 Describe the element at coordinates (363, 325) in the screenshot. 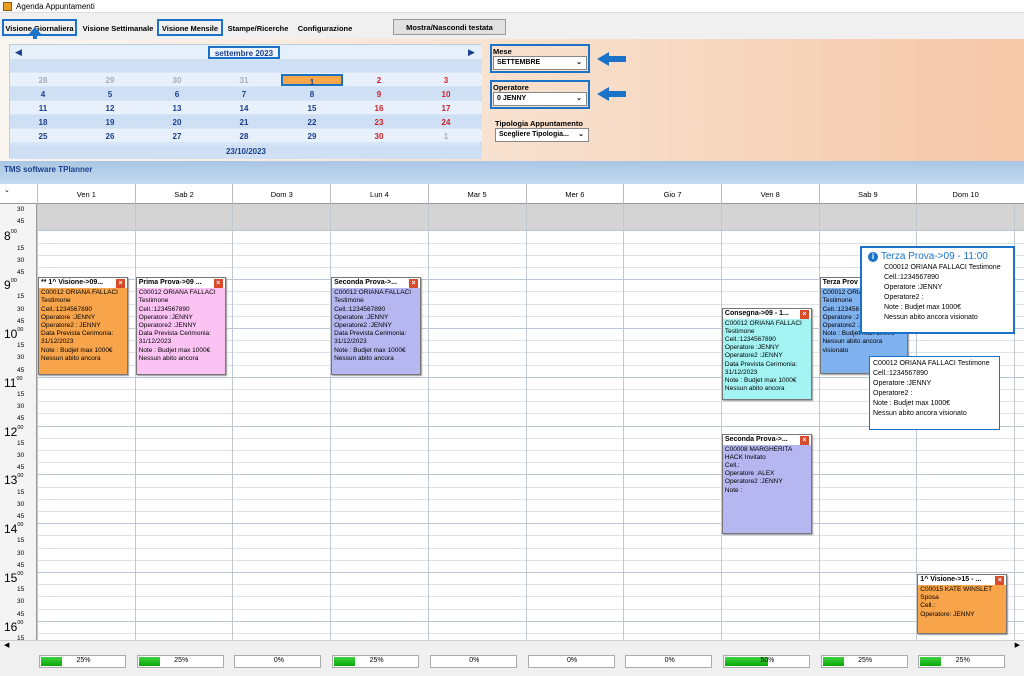

I see `appointment-detail: Operatore2 :JENNY` at that location.